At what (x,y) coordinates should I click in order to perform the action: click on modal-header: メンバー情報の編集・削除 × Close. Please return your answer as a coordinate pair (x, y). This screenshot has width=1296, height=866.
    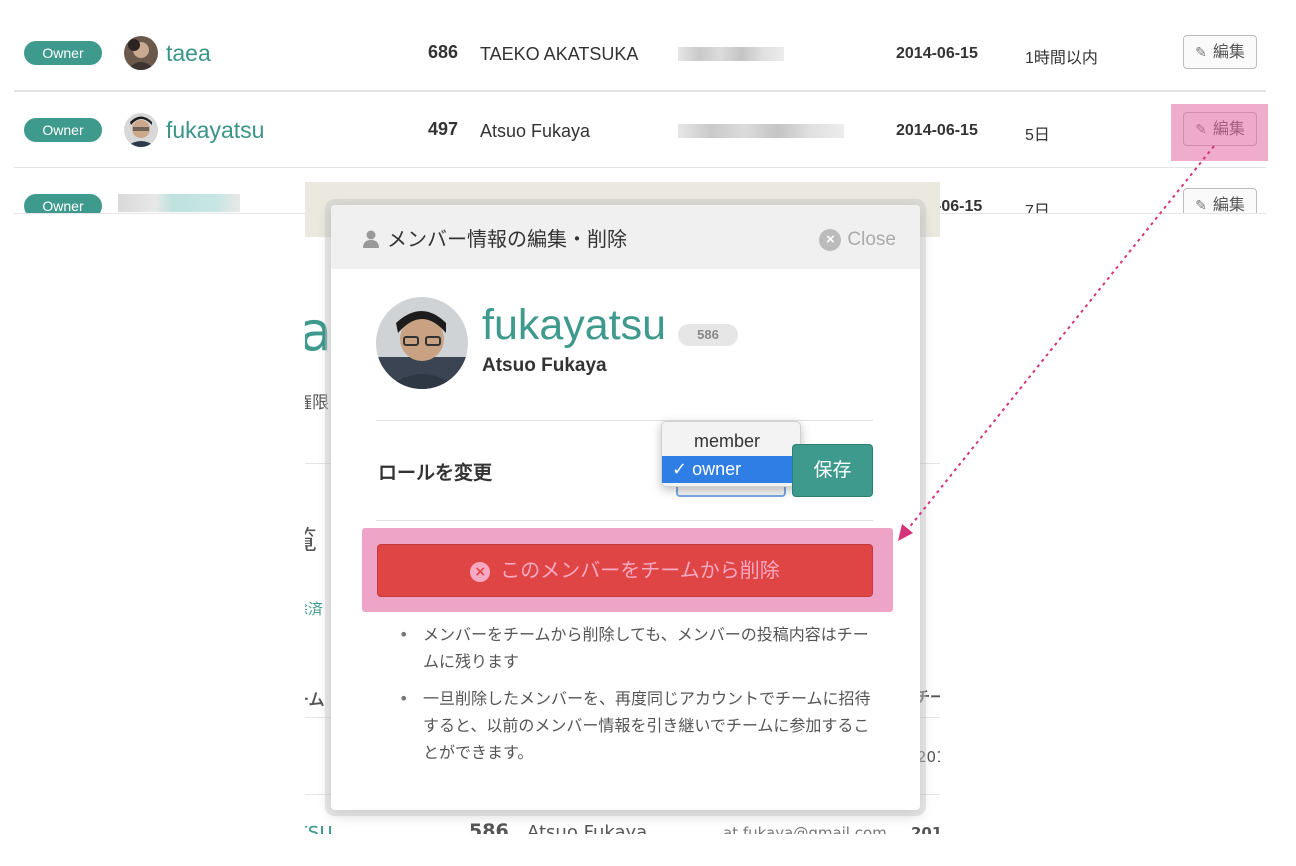
    Looking at the image, I should click on (625, 237).